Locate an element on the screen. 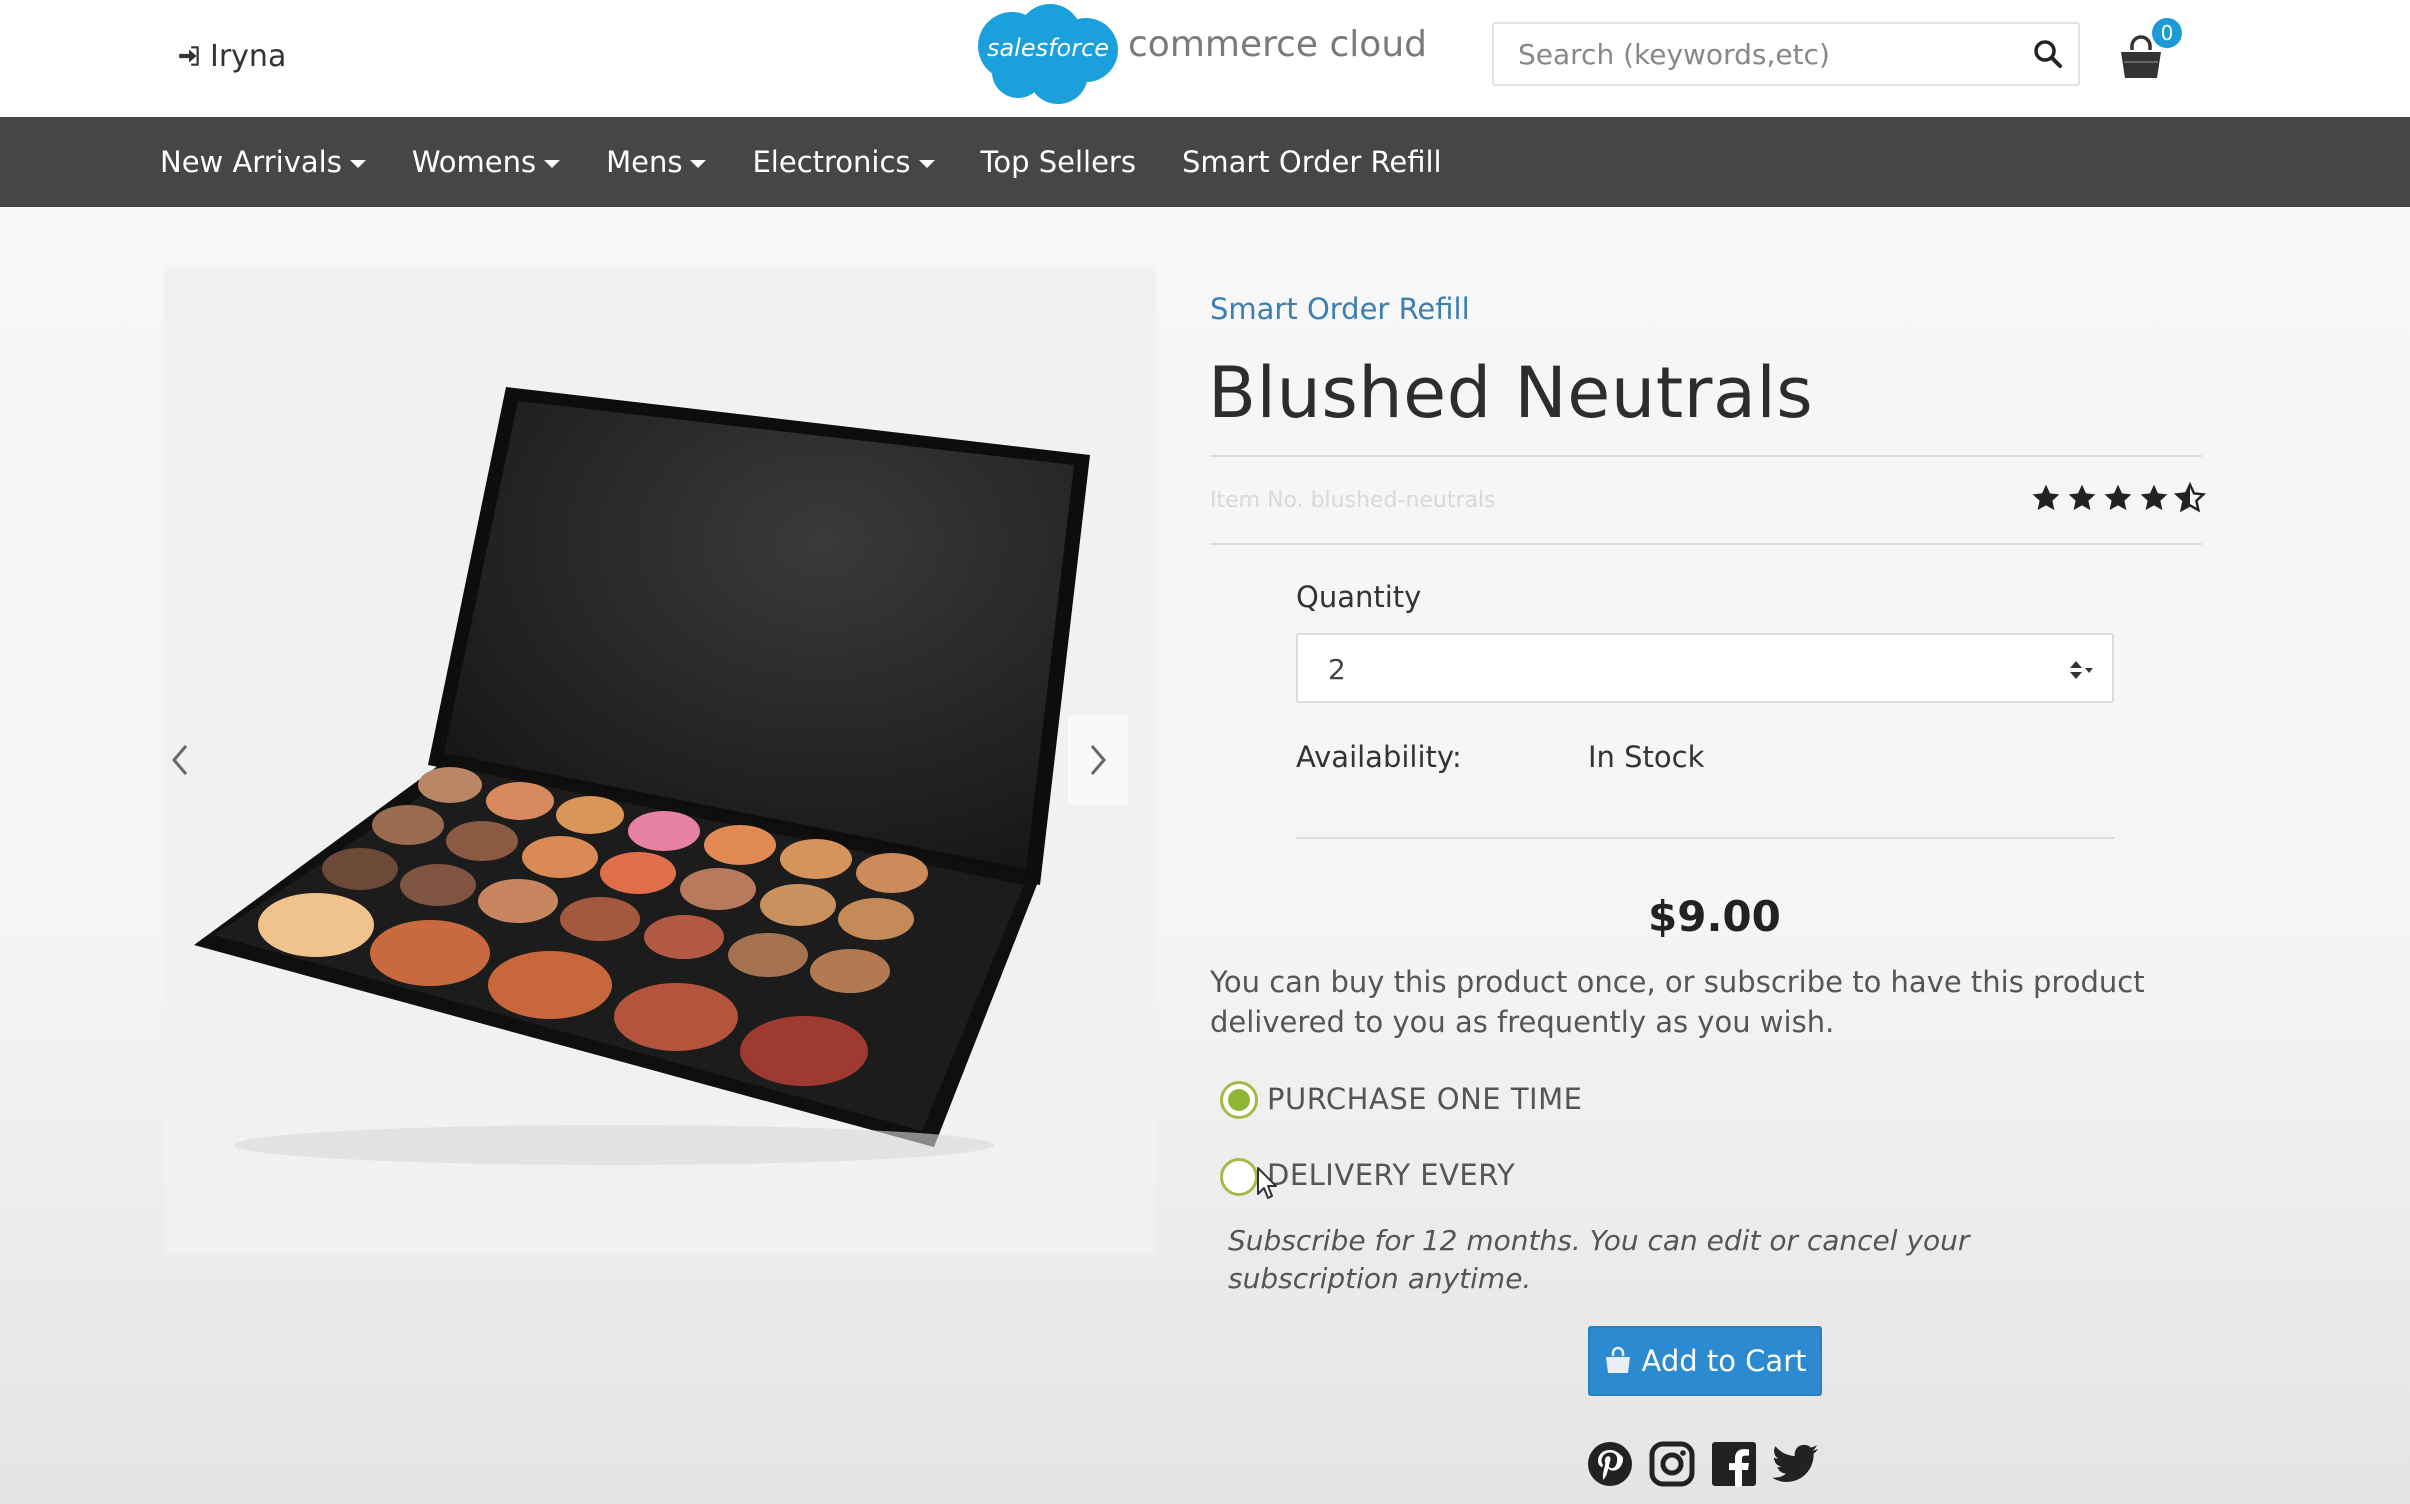 This screenshot has width=2410, height=1504. search-box is located at coordinates (1786, 54).